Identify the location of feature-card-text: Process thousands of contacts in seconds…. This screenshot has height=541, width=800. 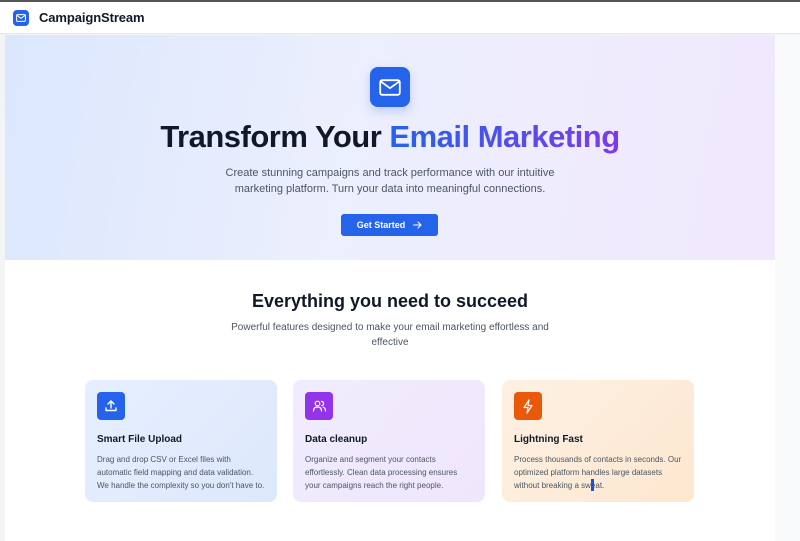
(598, 472).